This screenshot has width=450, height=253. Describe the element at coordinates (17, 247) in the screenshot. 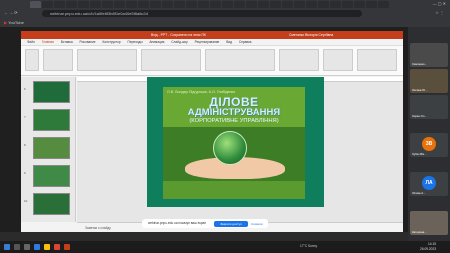

I see `search-icon` at that location.